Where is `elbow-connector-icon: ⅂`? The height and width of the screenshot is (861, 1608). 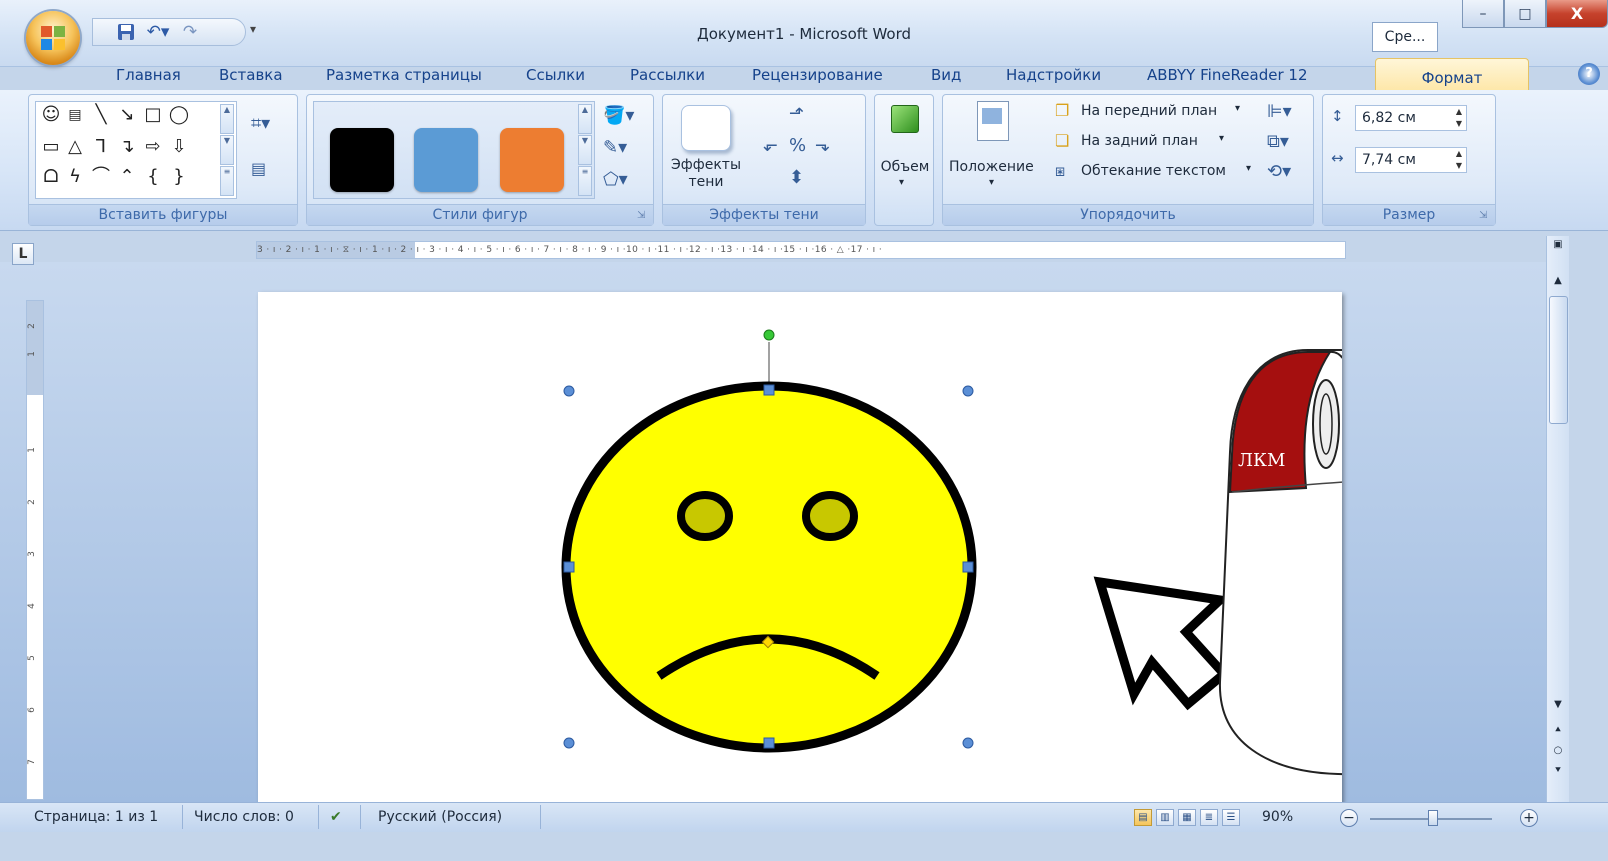
elbow-connector-icon: ⅂ is located at coordinates (101, 147).